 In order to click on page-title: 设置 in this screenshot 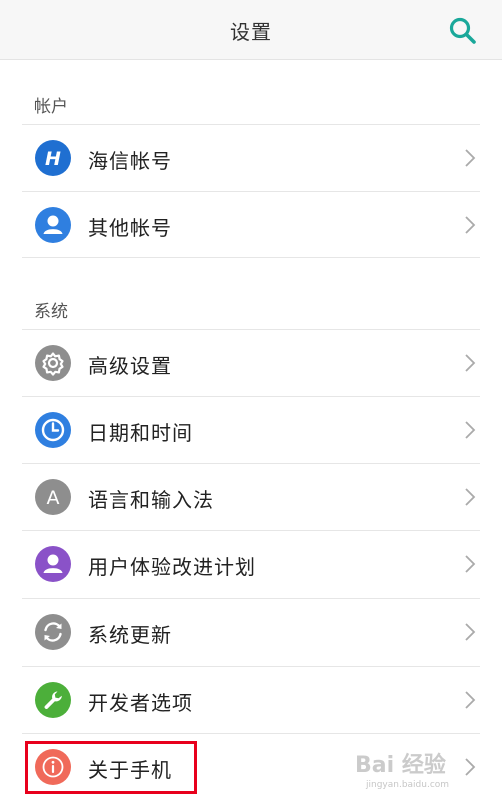, I will do `click(251, 32)`.